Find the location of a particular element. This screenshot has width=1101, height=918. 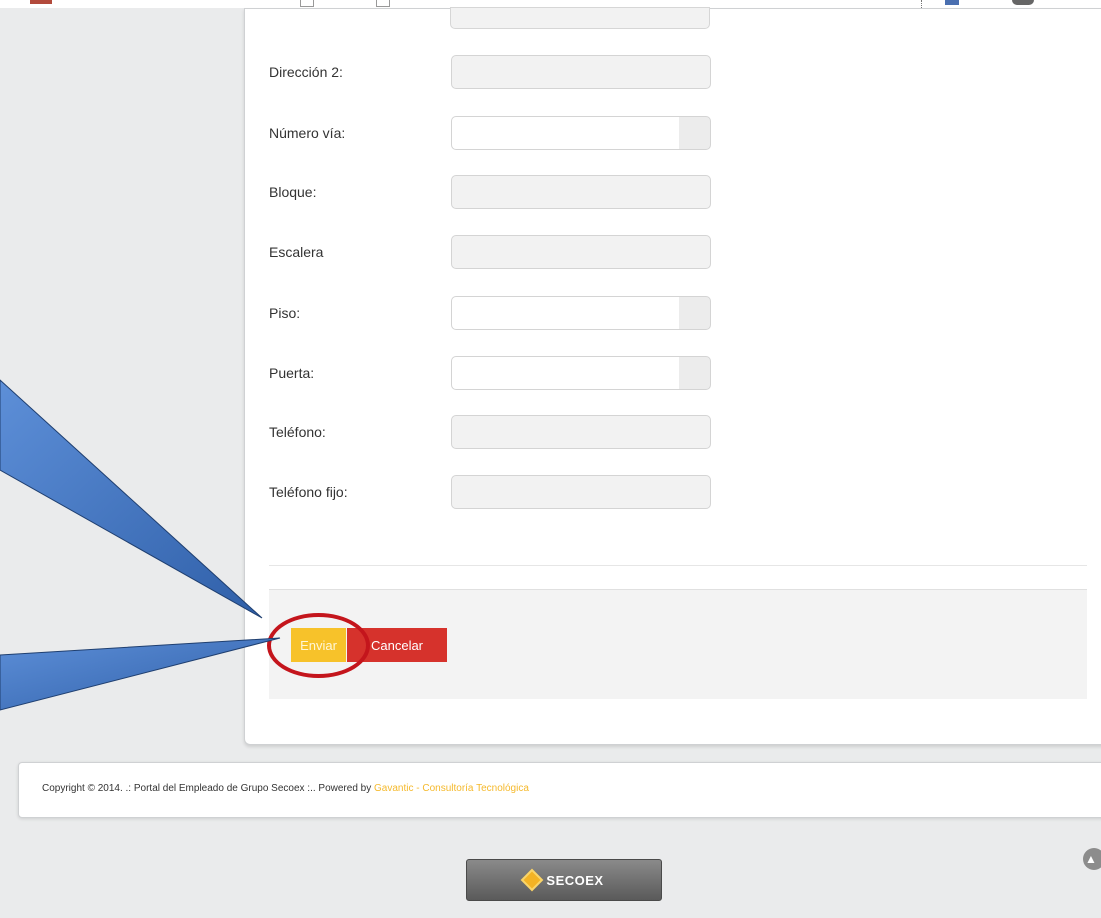

bloque-input is located at coordinates (581, 192).